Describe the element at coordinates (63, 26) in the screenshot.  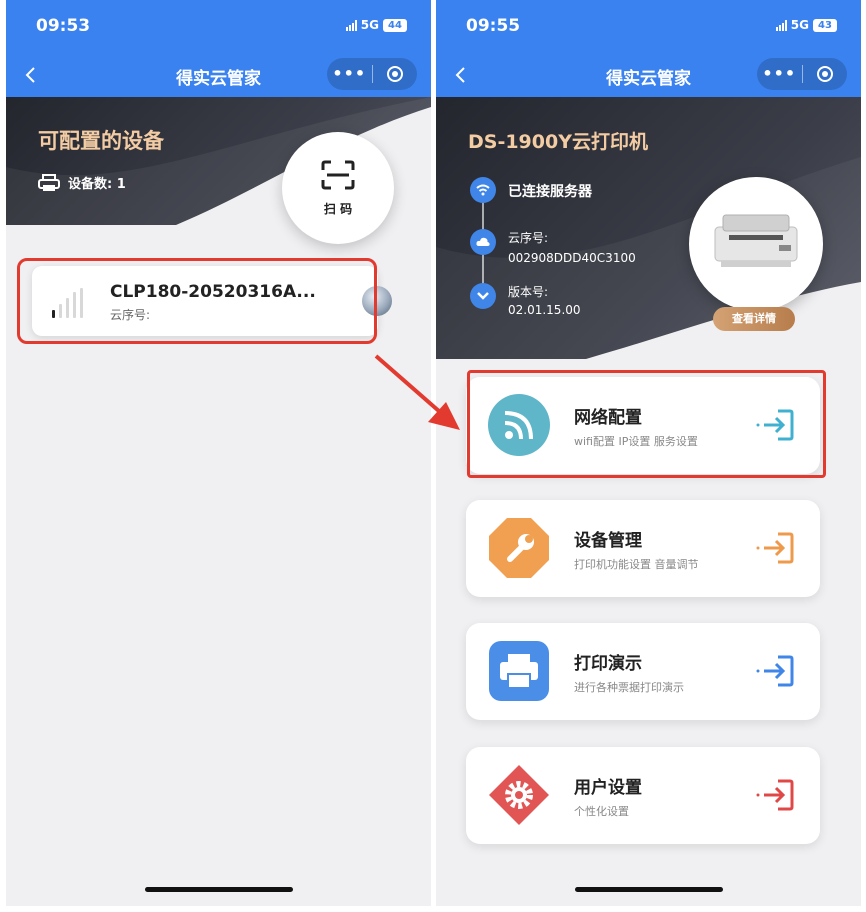
I see `status-time: 09:53` at that location.